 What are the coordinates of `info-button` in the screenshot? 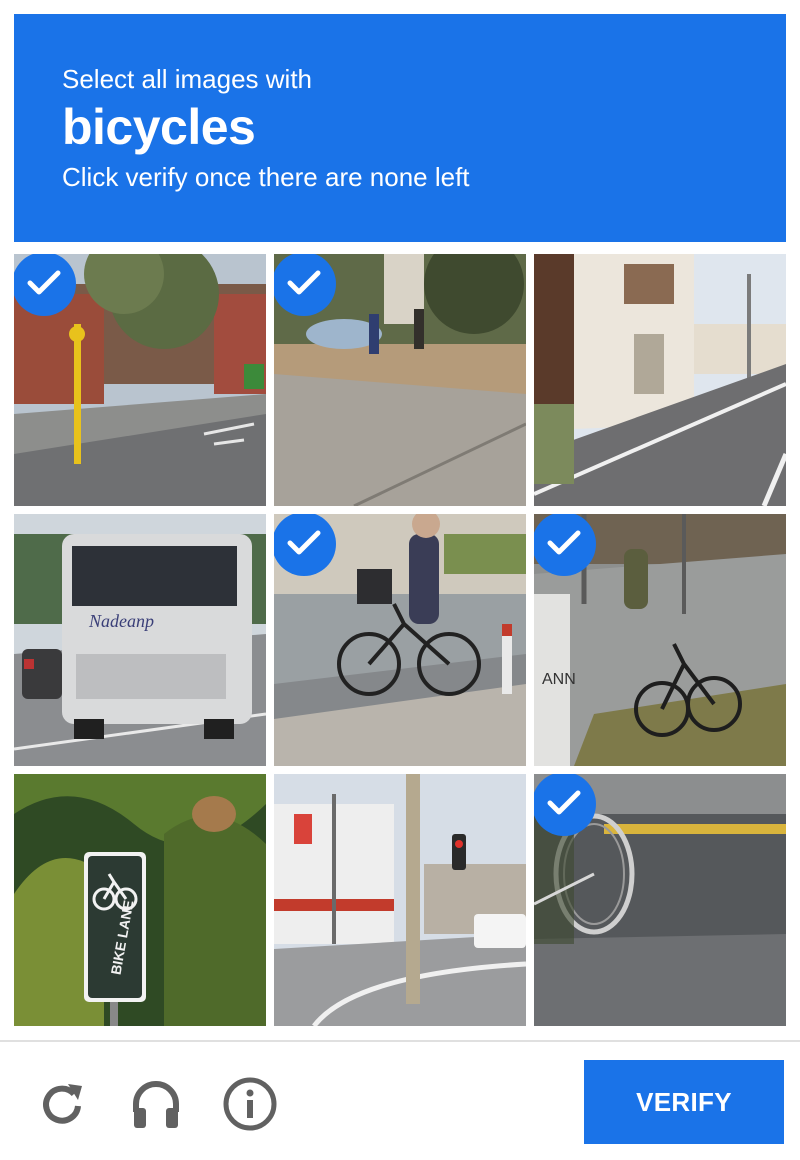 It's located at (250, 1104).